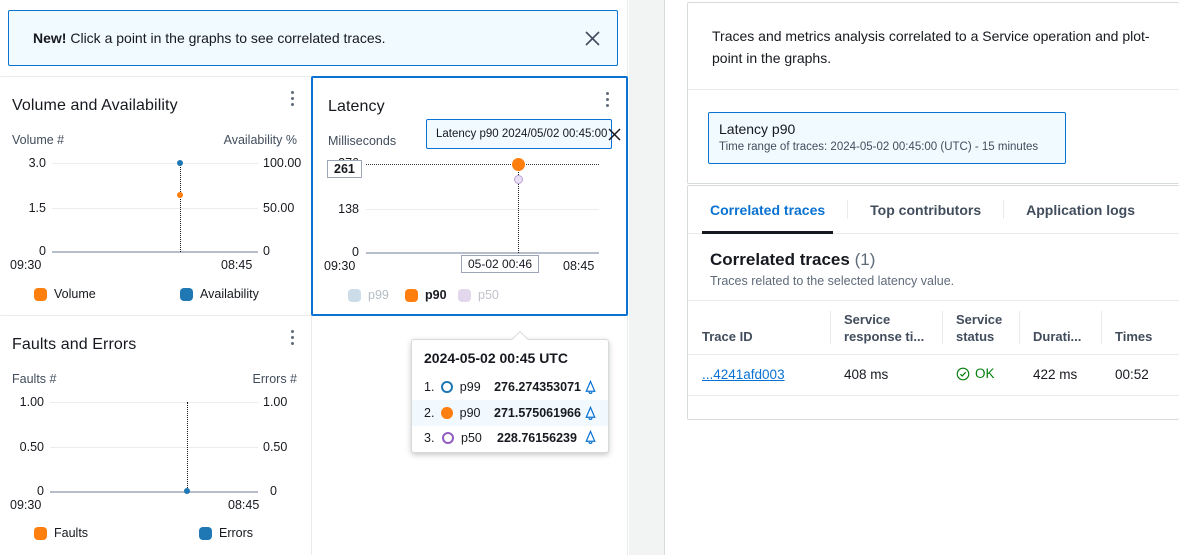  Describe the element at coordinates (187, 491) in the screenshot. I see `datapoint-errors` at that location.